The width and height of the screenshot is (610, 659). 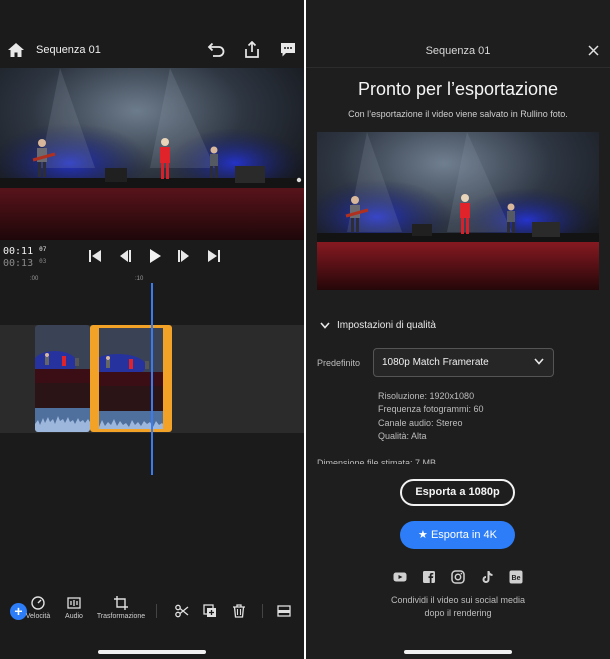 I want to click on skip-to-start-icon, so click(x=95, y=256).